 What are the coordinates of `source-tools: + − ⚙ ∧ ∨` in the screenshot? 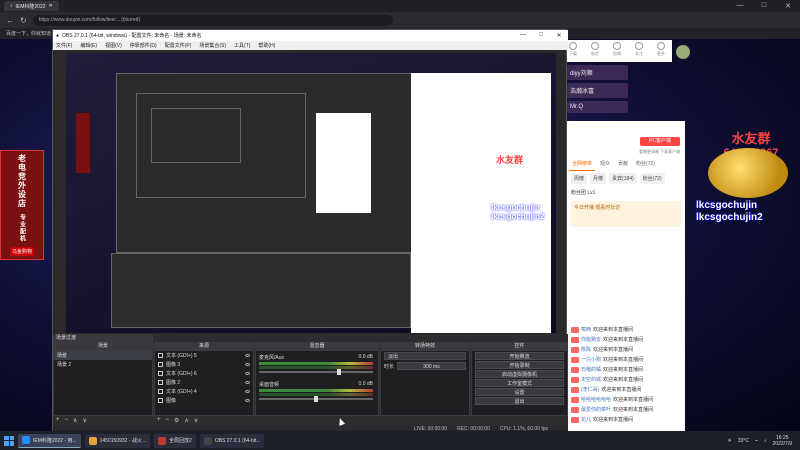 It's located at (177, 420).